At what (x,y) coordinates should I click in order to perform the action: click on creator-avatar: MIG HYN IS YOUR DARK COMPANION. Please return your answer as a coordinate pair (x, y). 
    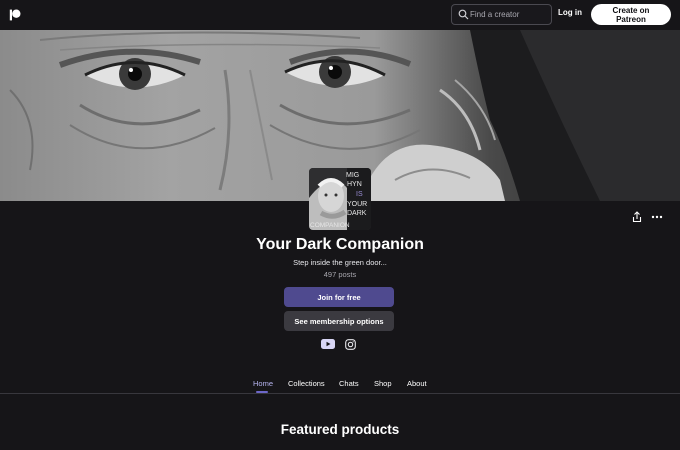
    Looking at the image, I should click on (340, 199).